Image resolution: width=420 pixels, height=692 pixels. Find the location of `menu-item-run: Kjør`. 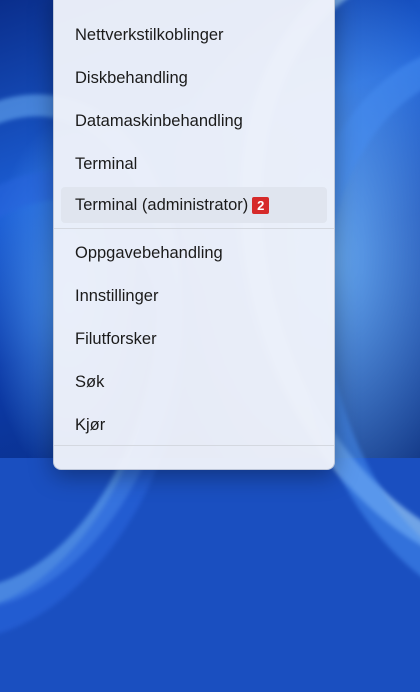

menu-item-run: Kjør is located at coordinates (194, 425).